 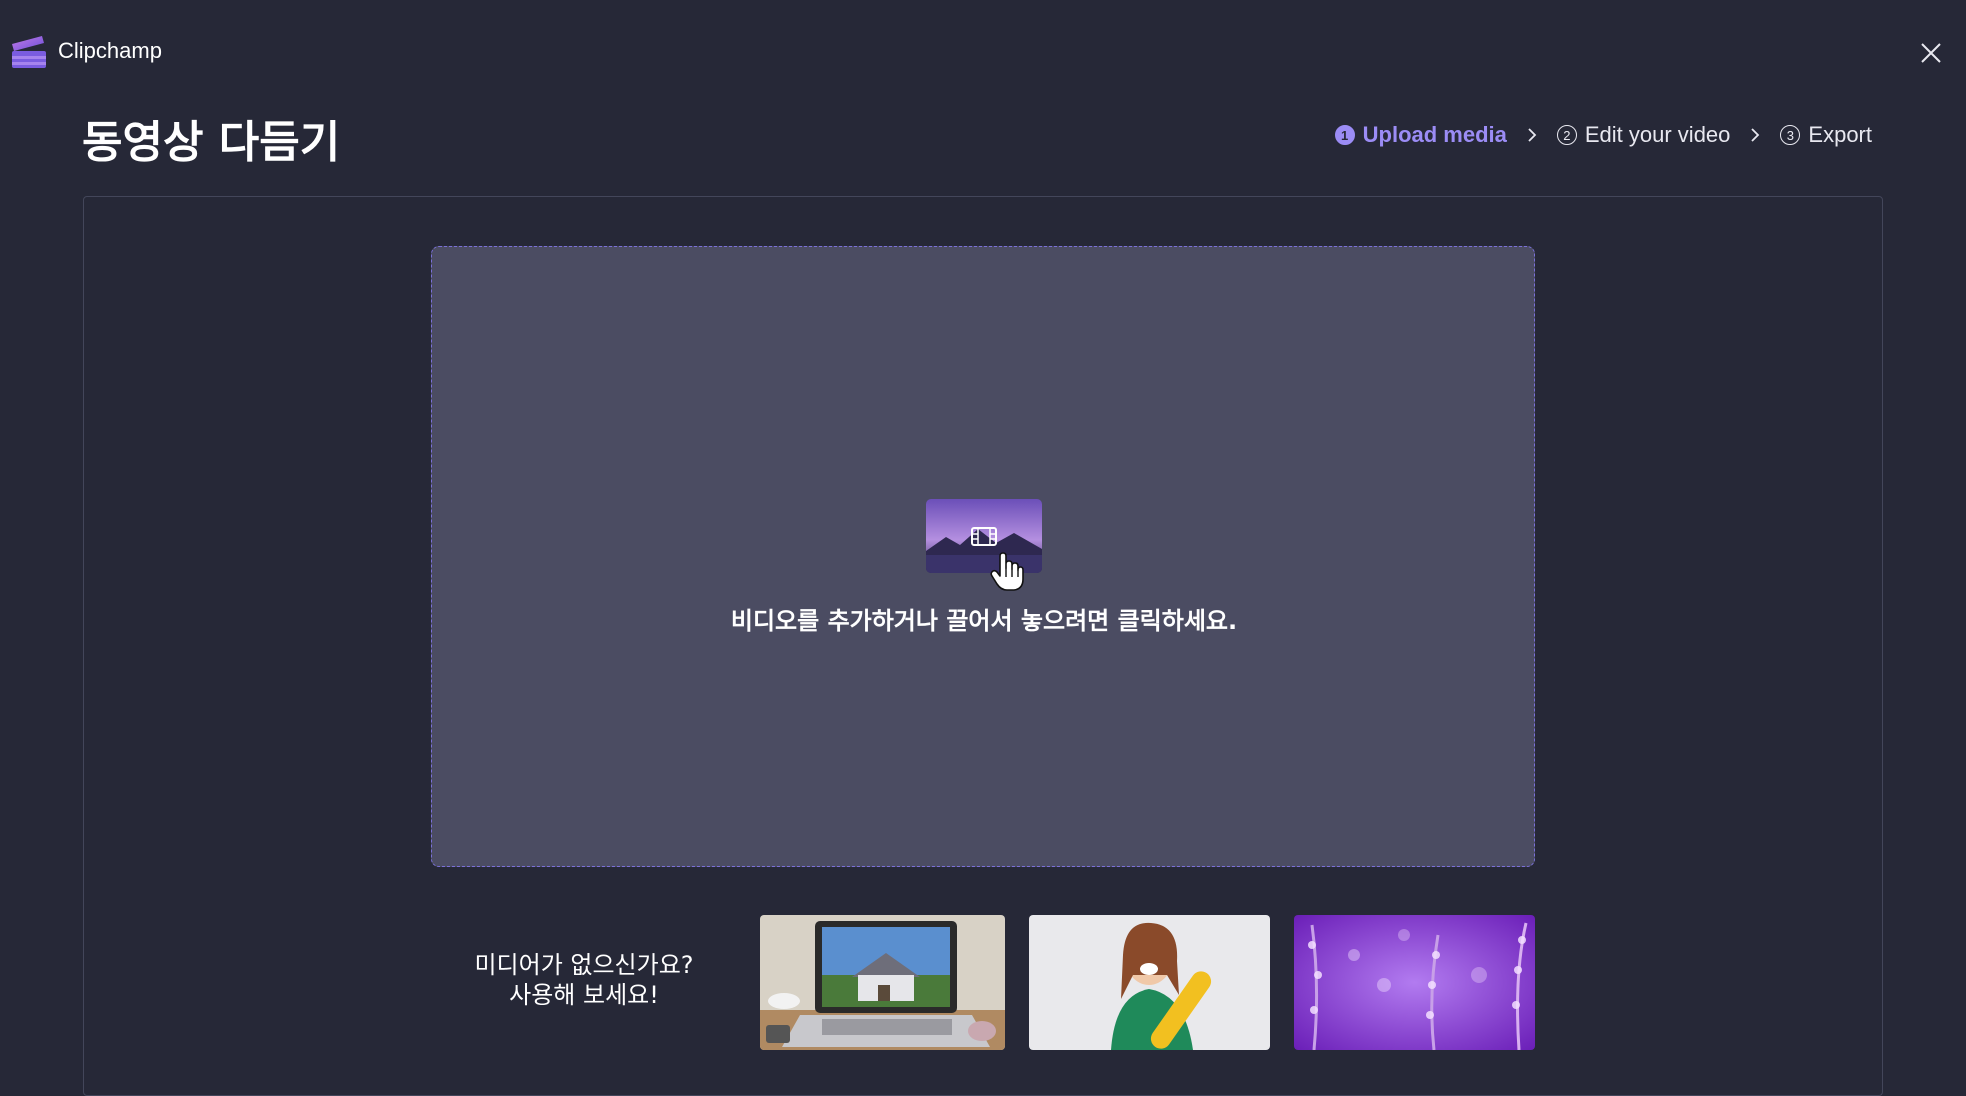 What do you see at coordinates (984, 621) in the screenshot?
I see `dropzone-instruction: 비디오를 추가하거나 끌어서 놓으려면 클릭하세요.` at bounding box center [984, 621].